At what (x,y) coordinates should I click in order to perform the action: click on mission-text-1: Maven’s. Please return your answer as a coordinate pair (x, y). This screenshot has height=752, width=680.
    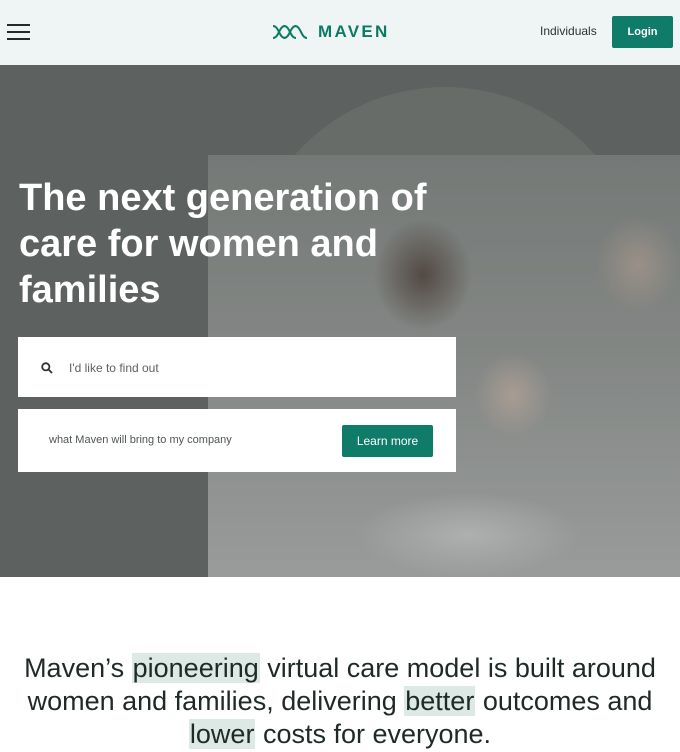
    Looking at the image, I should click on (78, 668).